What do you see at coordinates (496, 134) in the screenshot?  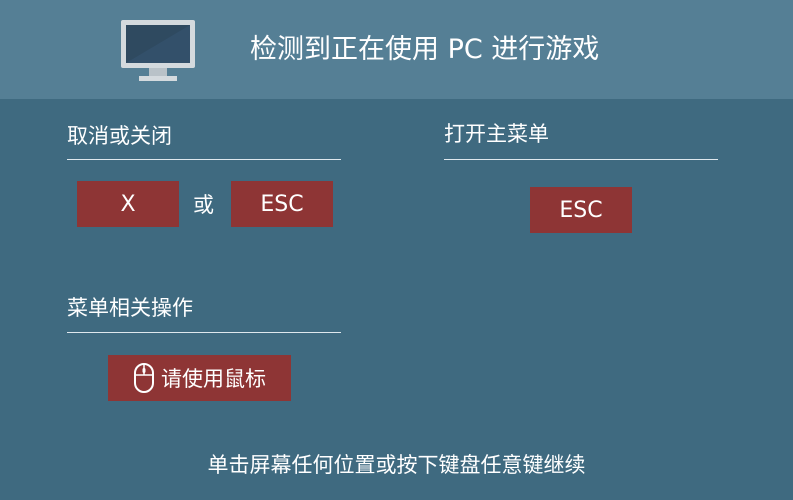 I see `menu-section-title: 打开主菜单` at bounding box center [496, 134].